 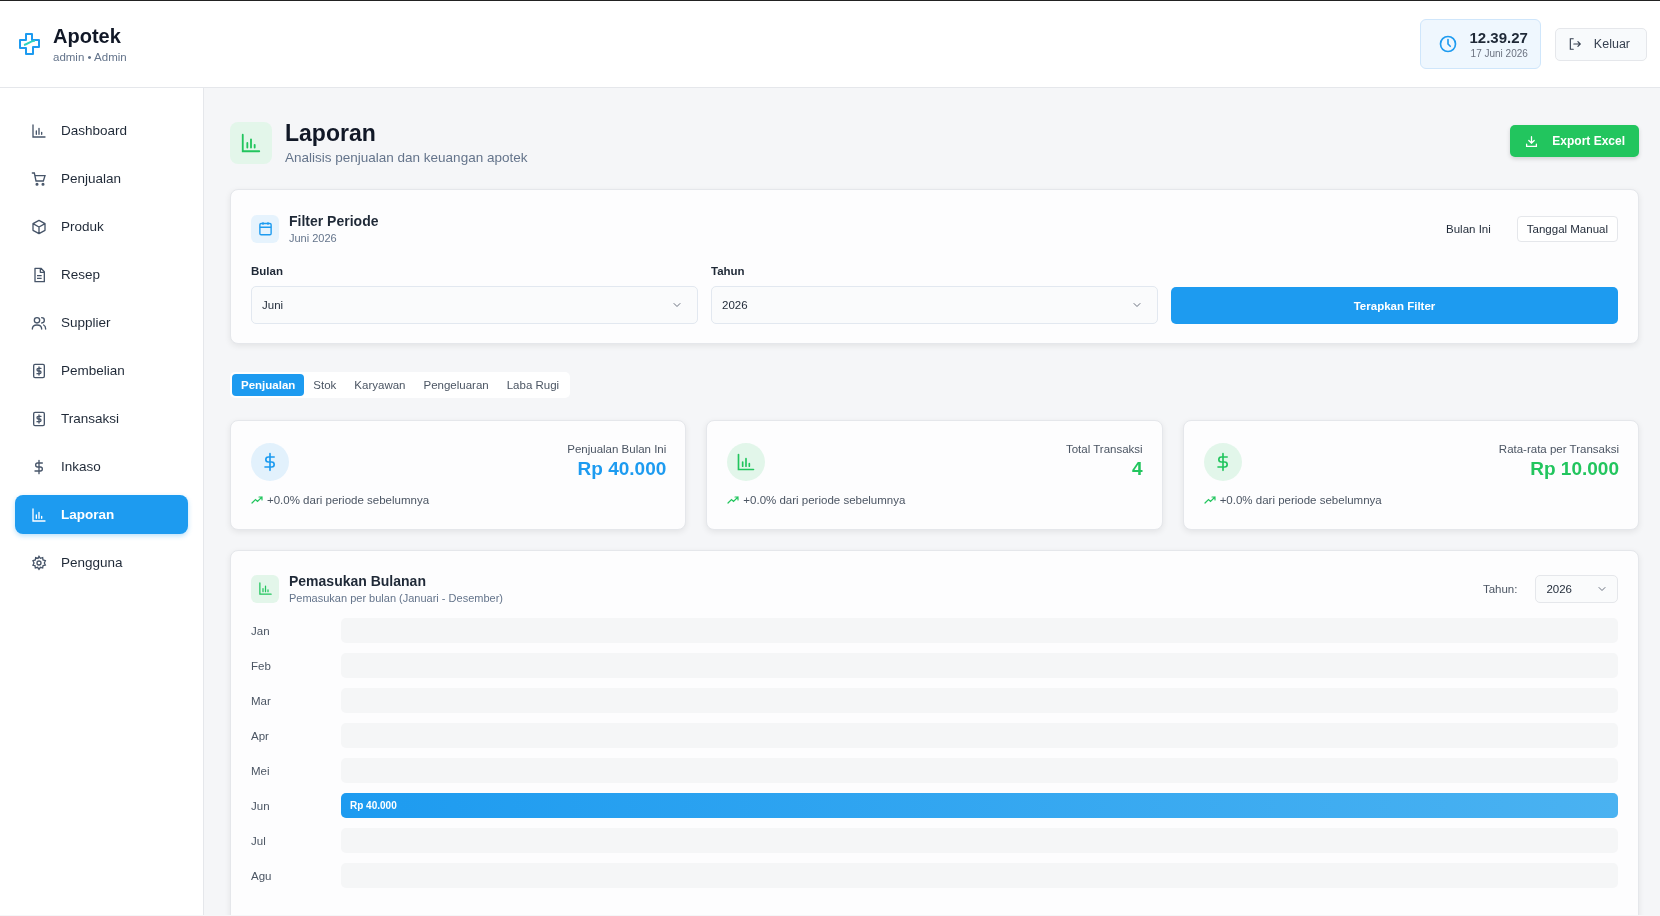 What do you see at coordinates (313, 238) in the screenshot?
I see `filter-subtitle: Juni 2026` at bounding box center [313, 238].